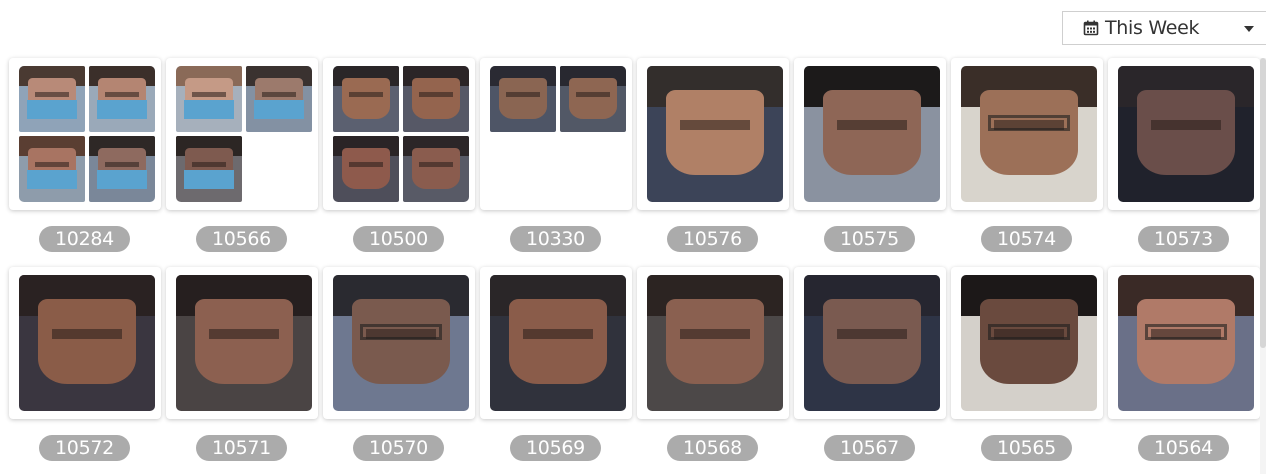  What do you see at coordinates (241, 448) in the screenshot?
I see `snapshot-id-badge: 10571` at bounding box center [241, 448].